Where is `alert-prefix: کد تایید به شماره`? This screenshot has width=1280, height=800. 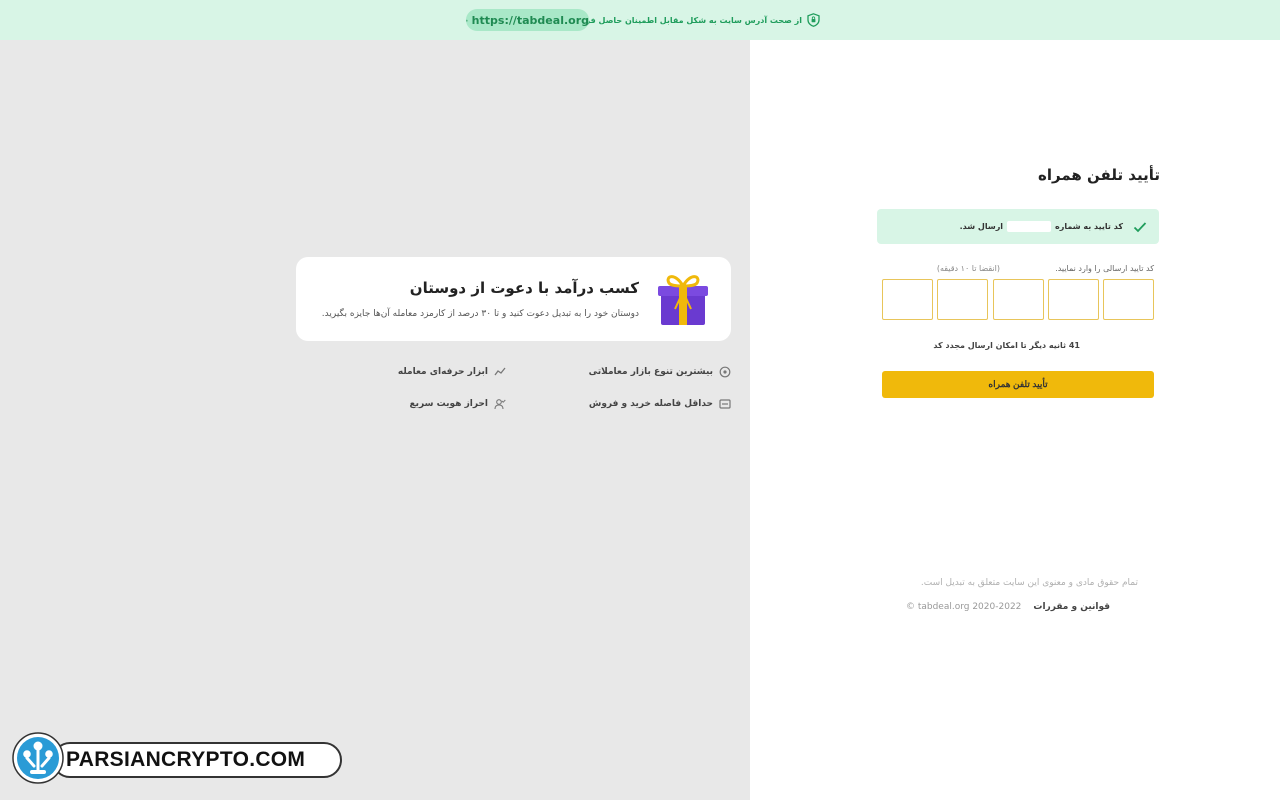
alert-prefix: کد تایید به شماره is located at coordinates (1089, 226).